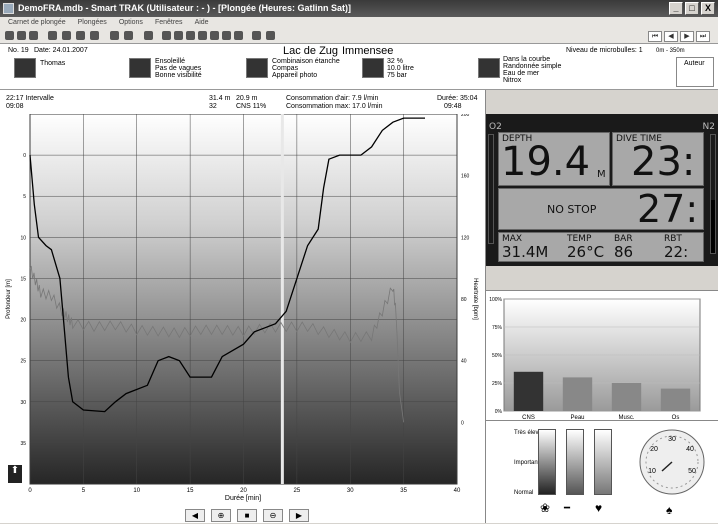 The image size is (718, 524). What do you see at coordinates (80, 35) in the screenshot?
I see `delete-icon` at bounding box center [80, 35].